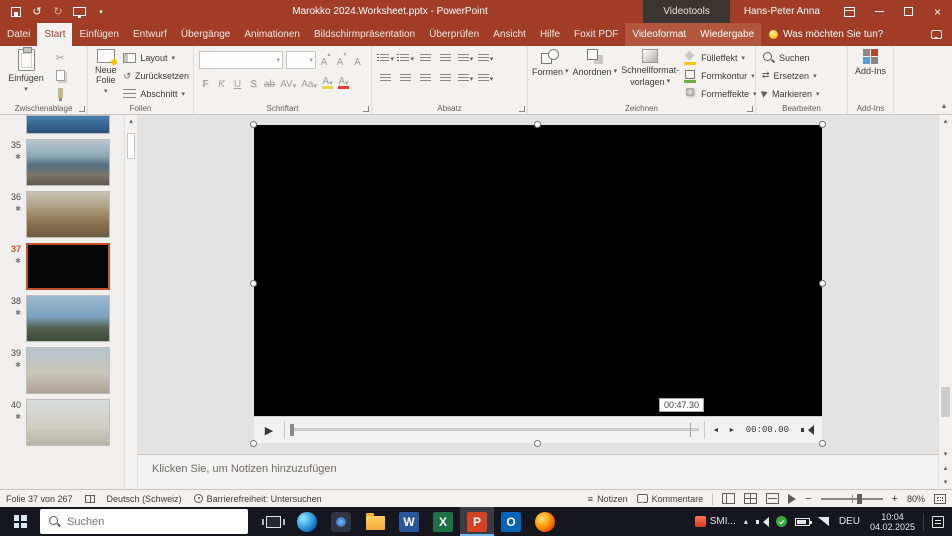 The height and width of the screenshot is (536, 952). Describe the element at coordinates (944, 105) in the screenshot. I see `collapse-ribbon-button: ▴` at that location.